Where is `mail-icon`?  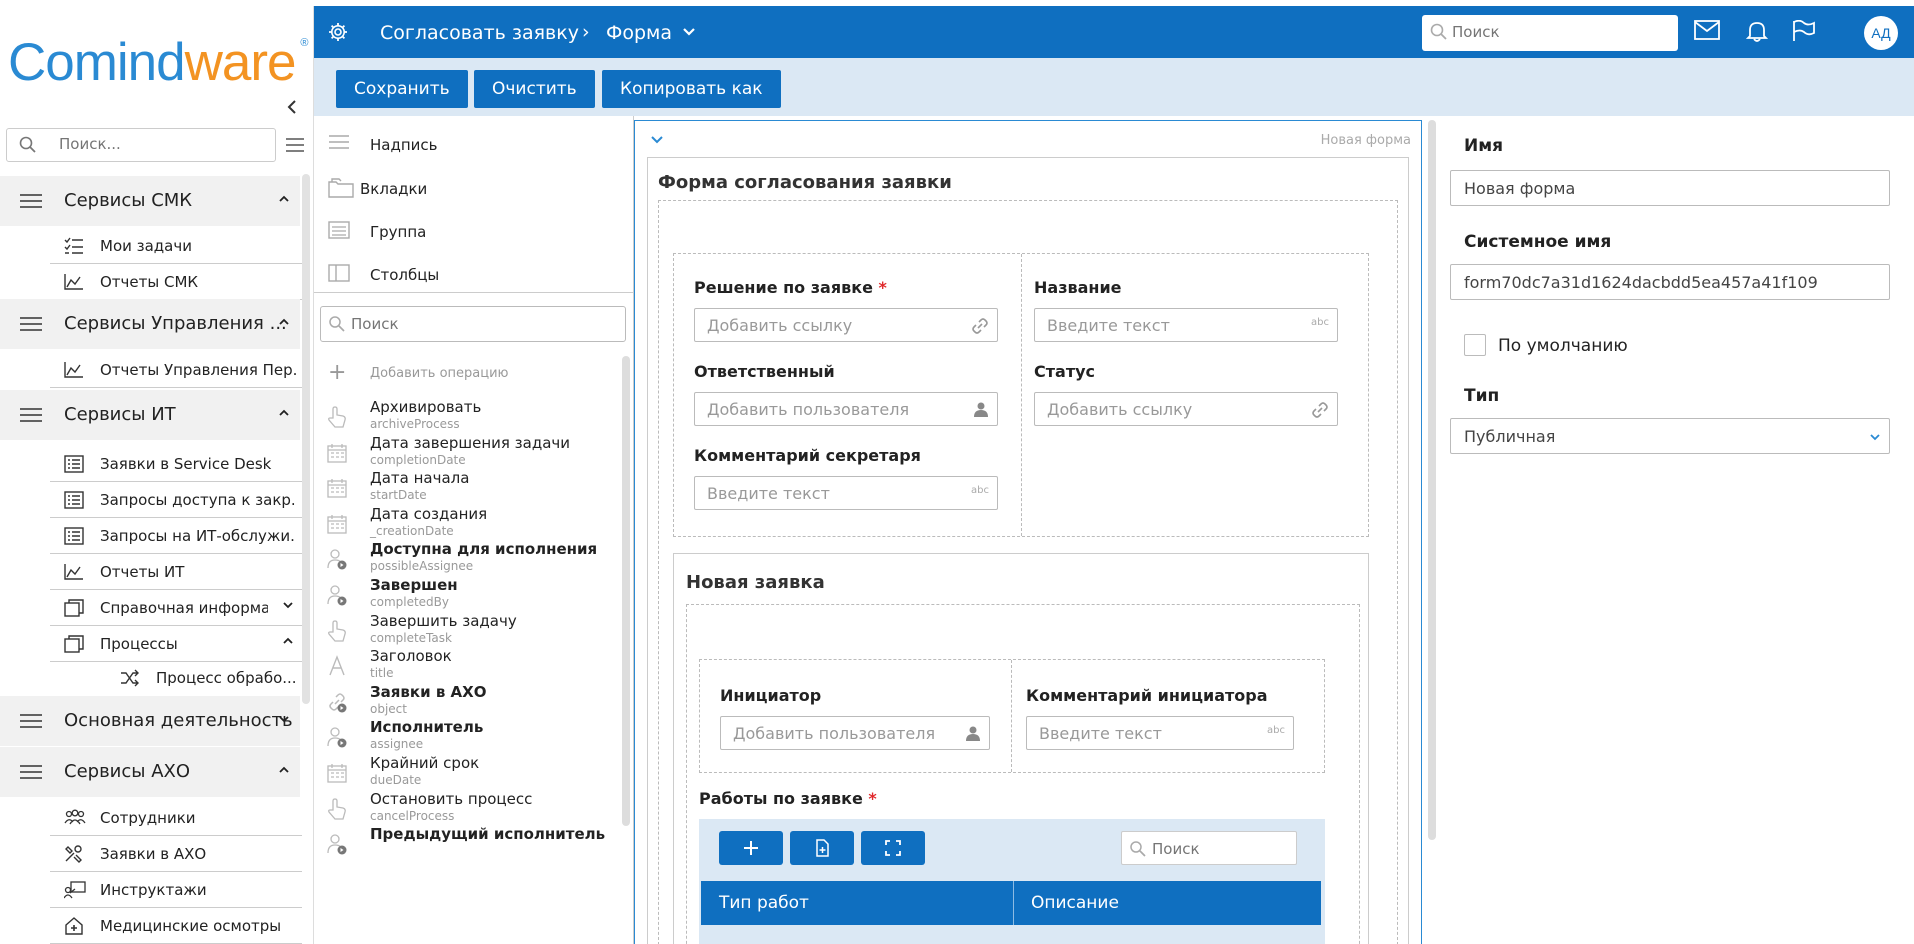
mail-icon is located at coordinates (1707, 32).